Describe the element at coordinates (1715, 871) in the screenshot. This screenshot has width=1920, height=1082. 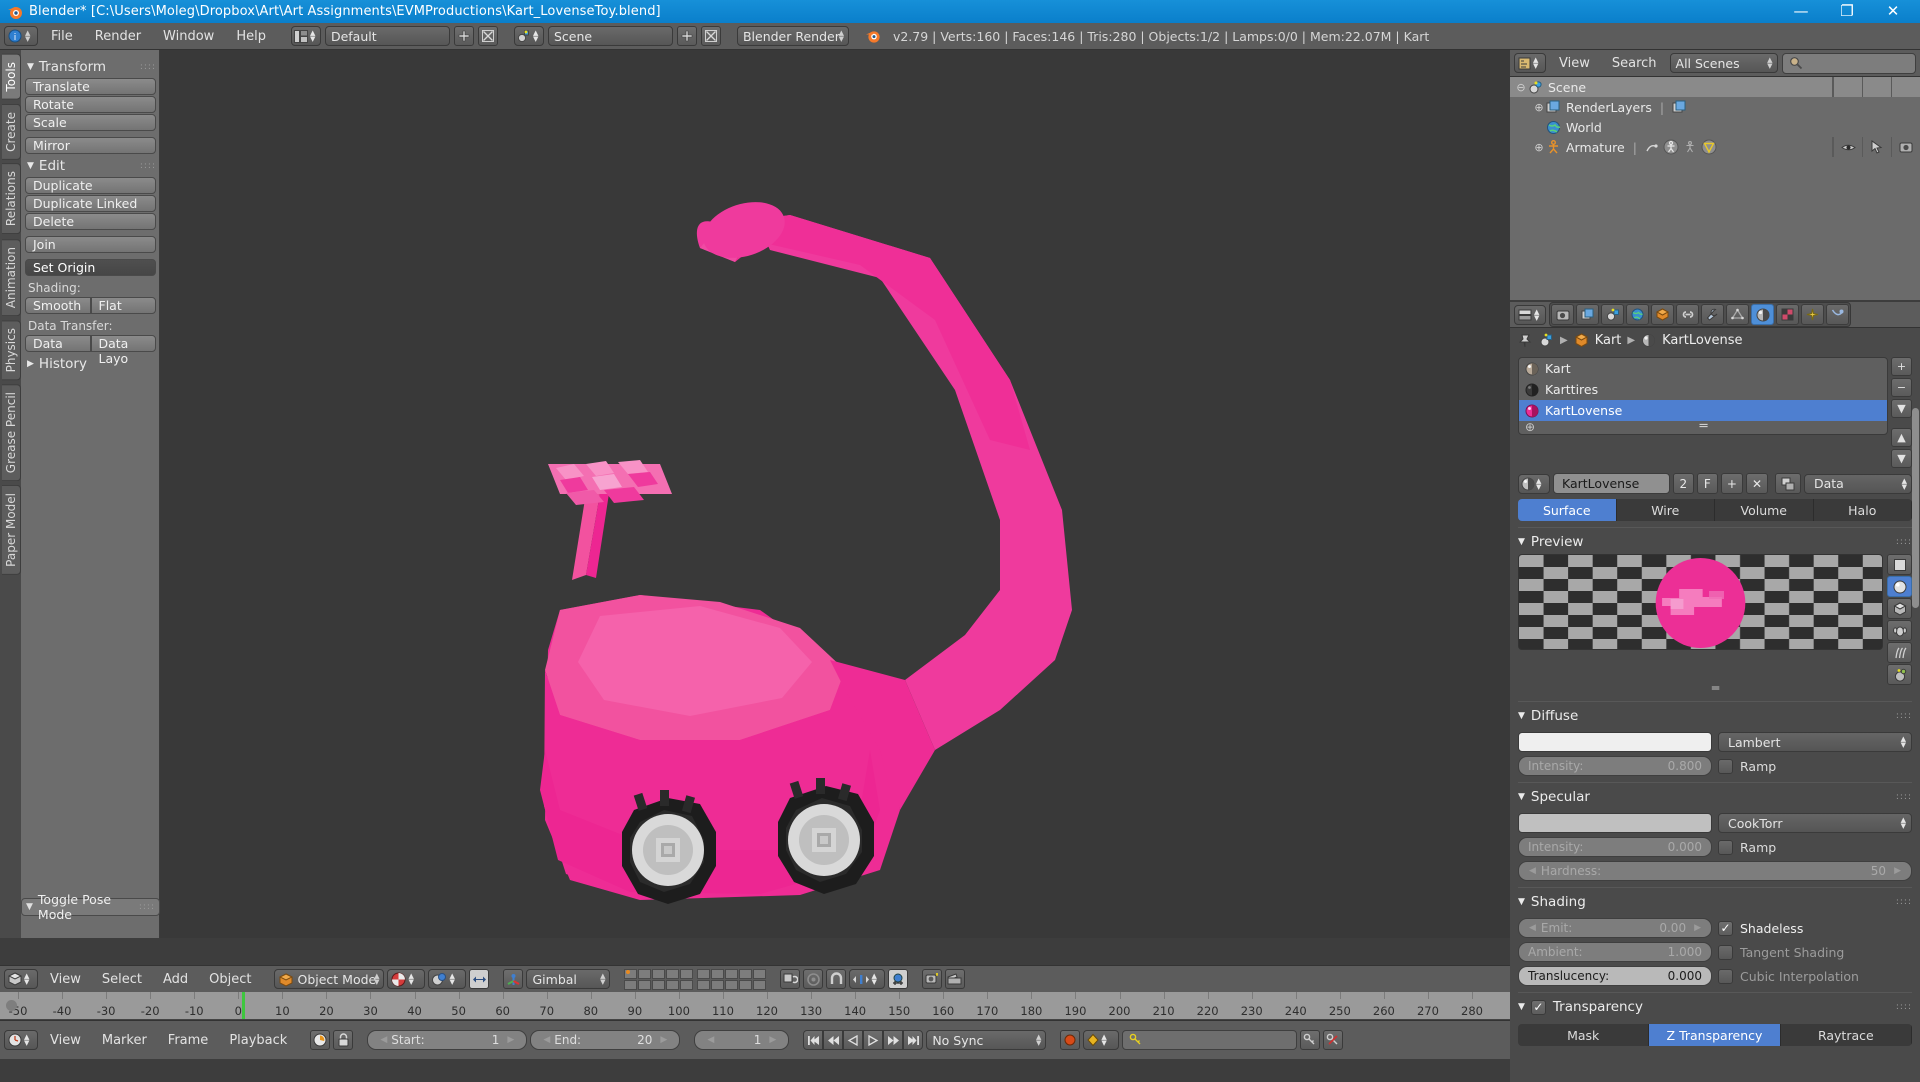
I see `specular-hardness-field: ◀ Hardness: 50 ▶` at that location.